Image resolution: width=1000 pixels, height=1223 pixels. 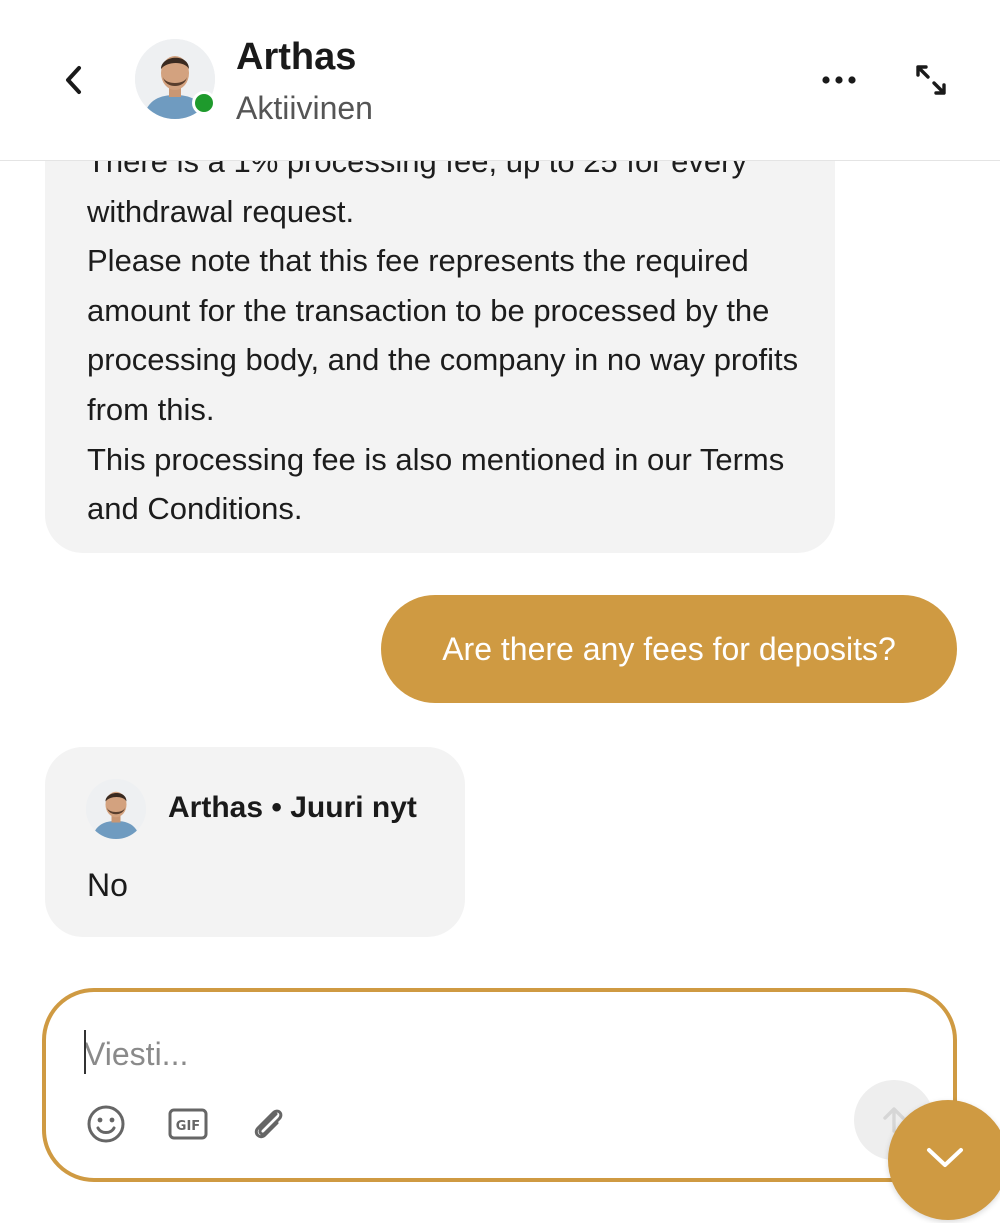 I want to click on message-time: Juuri nyt, so click(x=353, y=807).